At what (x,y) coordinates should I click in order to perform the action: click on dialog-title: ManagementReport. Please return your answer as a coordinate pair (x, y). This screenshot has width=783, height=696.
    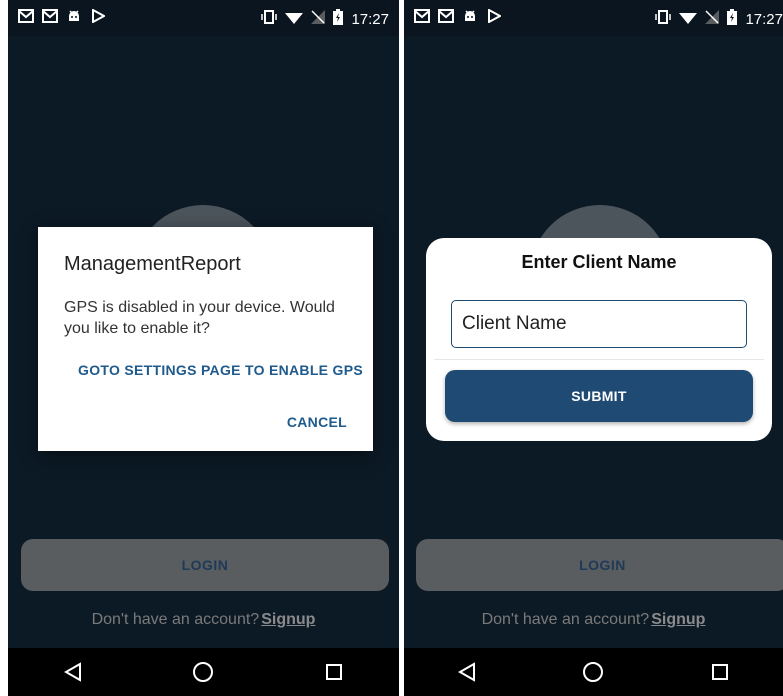
    Looking at the image, I should click on (152, 264).